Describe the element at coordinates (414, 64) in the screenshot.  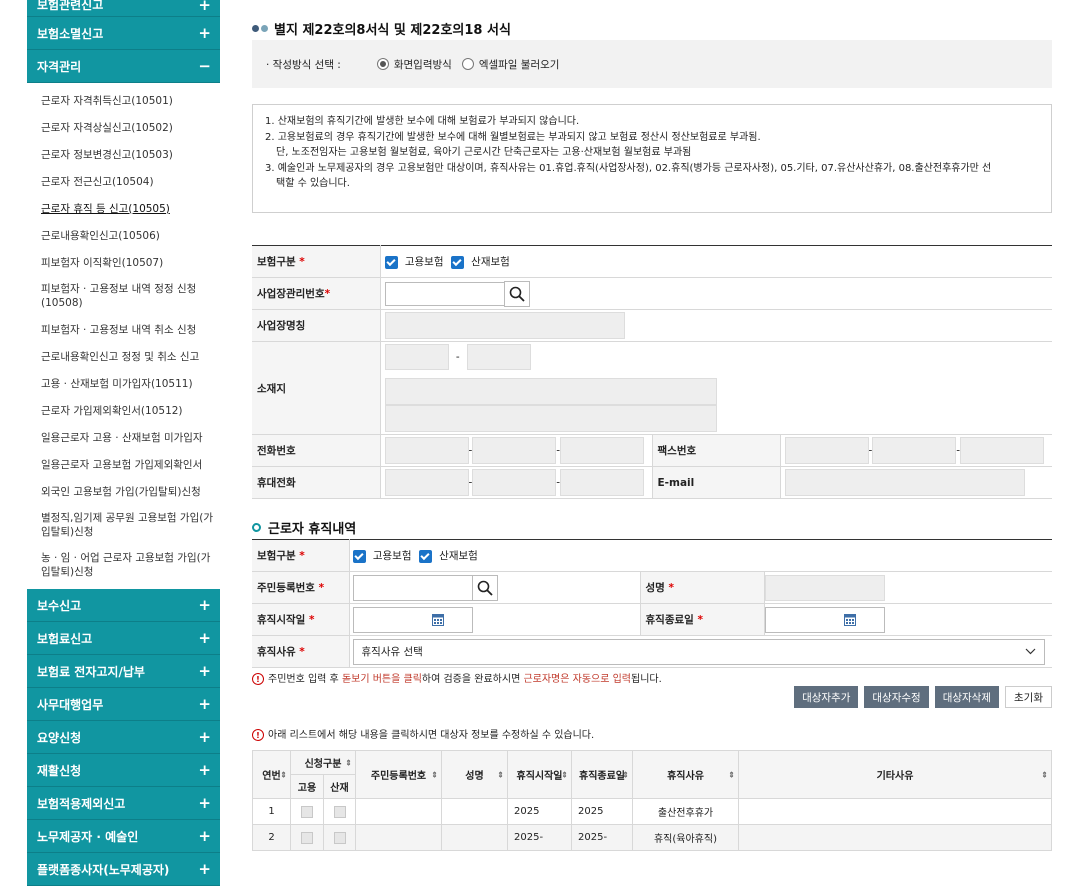
I see `radio-screen-input: 화면입력방식` at that location.